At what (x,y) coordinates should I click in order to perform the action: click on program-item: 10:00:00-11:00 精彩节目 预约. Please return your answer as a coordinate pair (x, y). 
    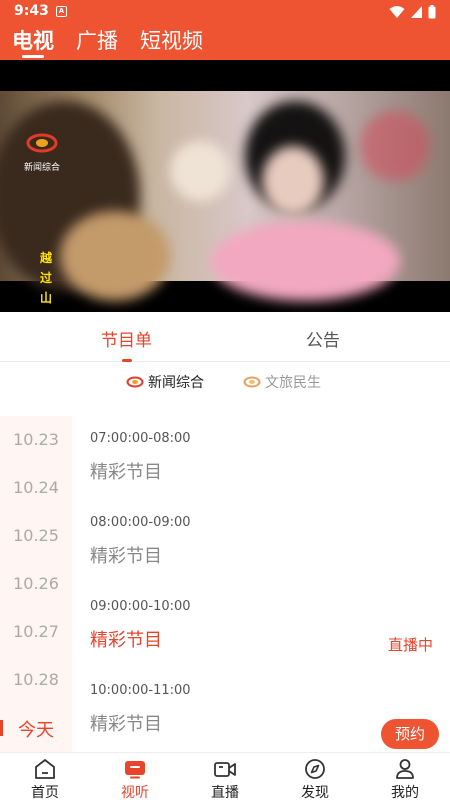
    Looking at the image, I should click on (264, 716).